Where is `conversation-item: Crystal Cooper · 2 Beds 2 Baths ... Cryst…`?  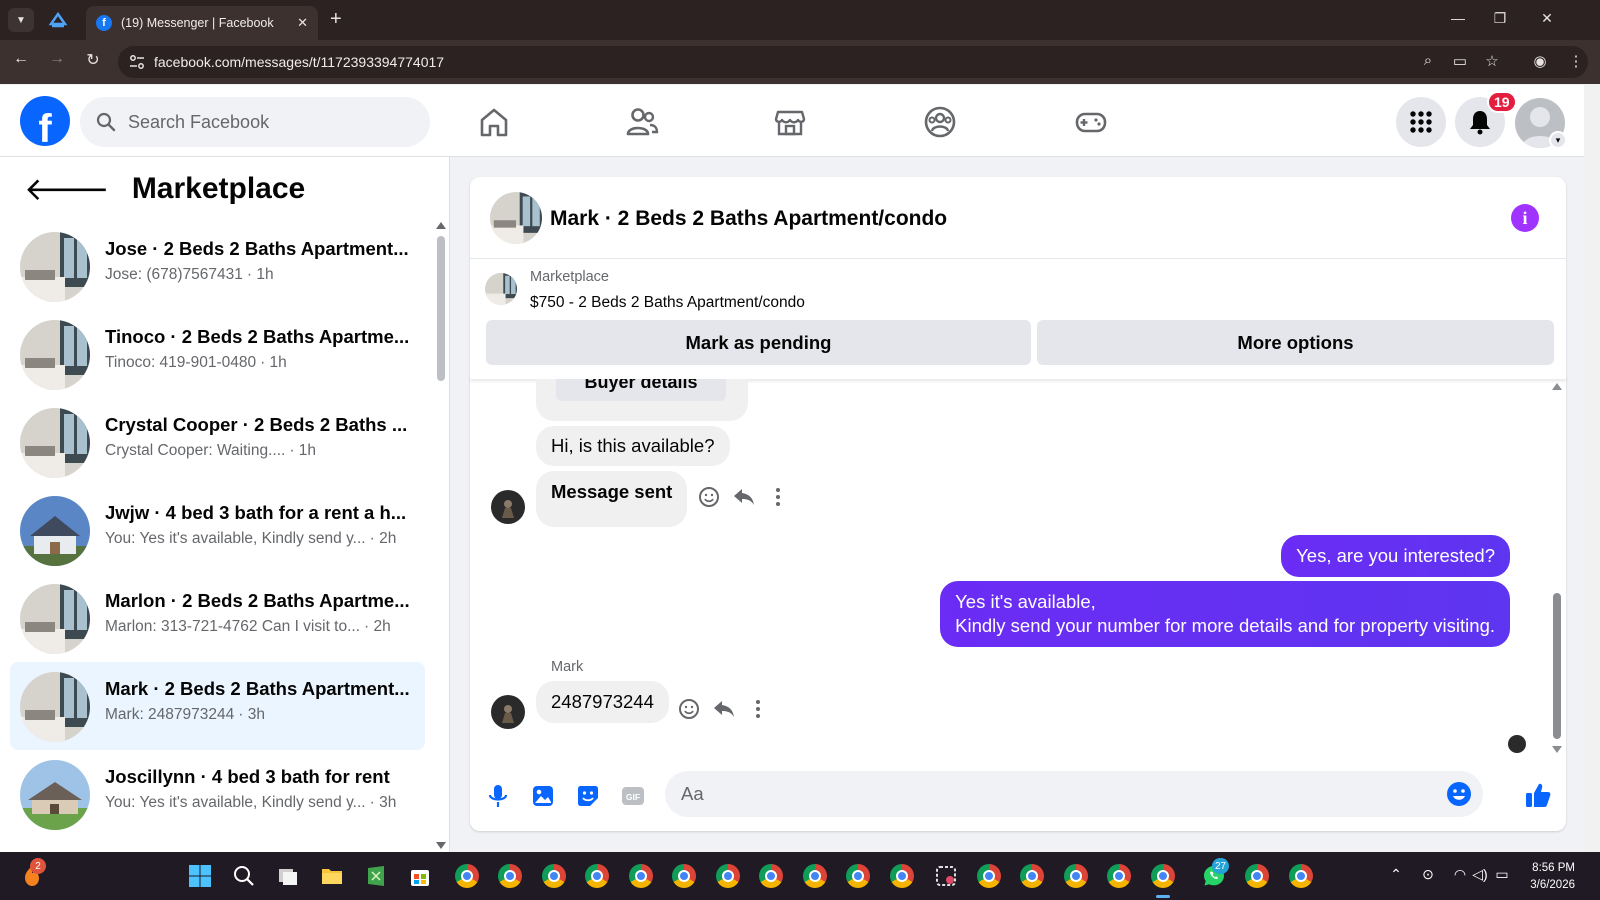 conversation-item: Crystal Cooper · 2 Beds 2 Baths ... Cryst… is located at coordinates (217, 442).